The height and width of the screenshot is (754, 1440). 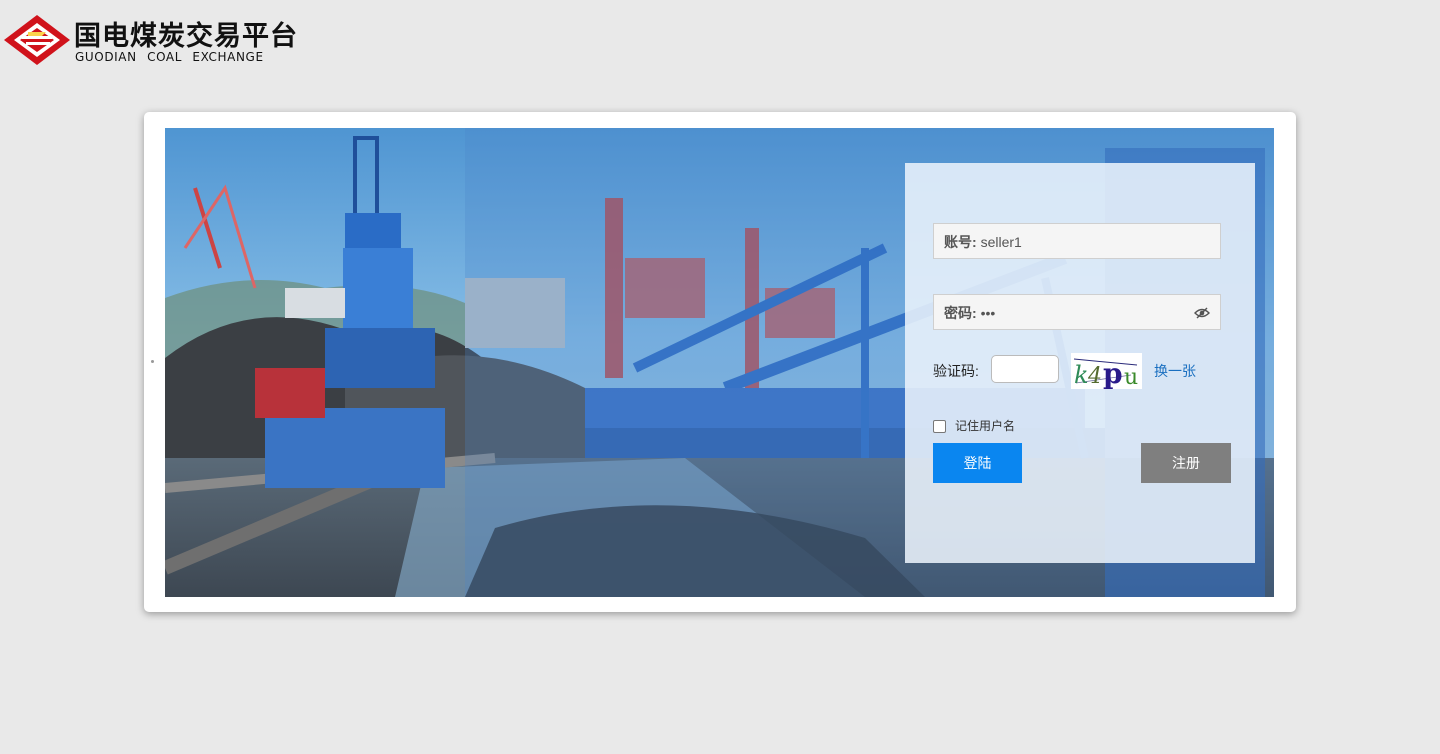 What do you see at coordinates (1001, 242) in the screenshot?
I see `account-value: seller1` at bounding box center [1001, 242].